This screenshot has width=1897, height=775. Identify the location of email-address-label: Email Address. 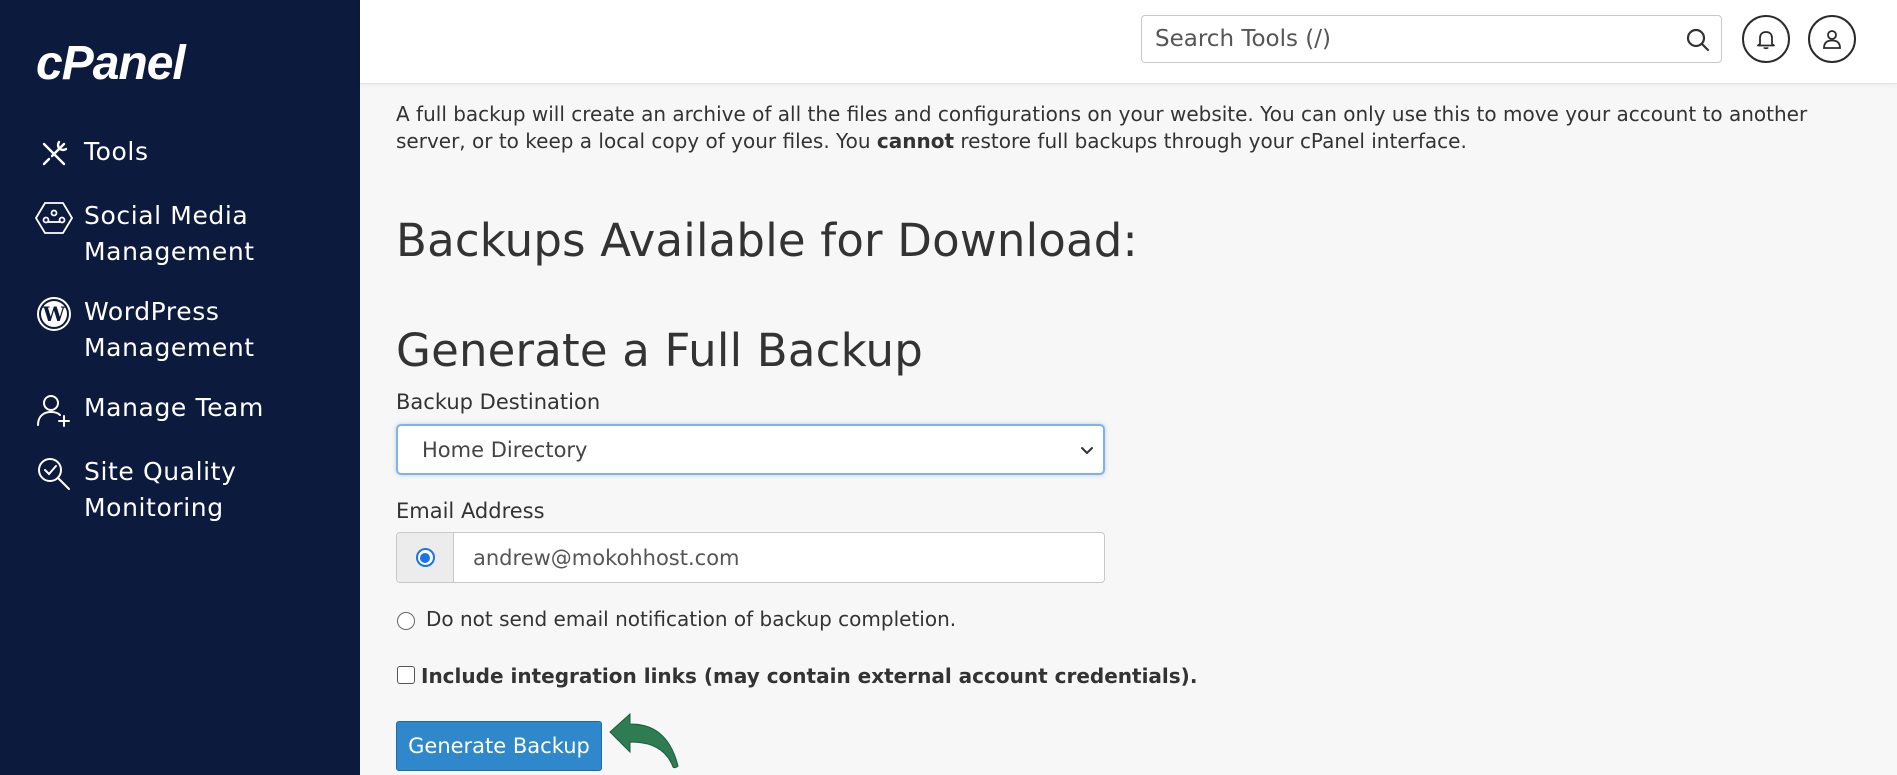
(470, 511).